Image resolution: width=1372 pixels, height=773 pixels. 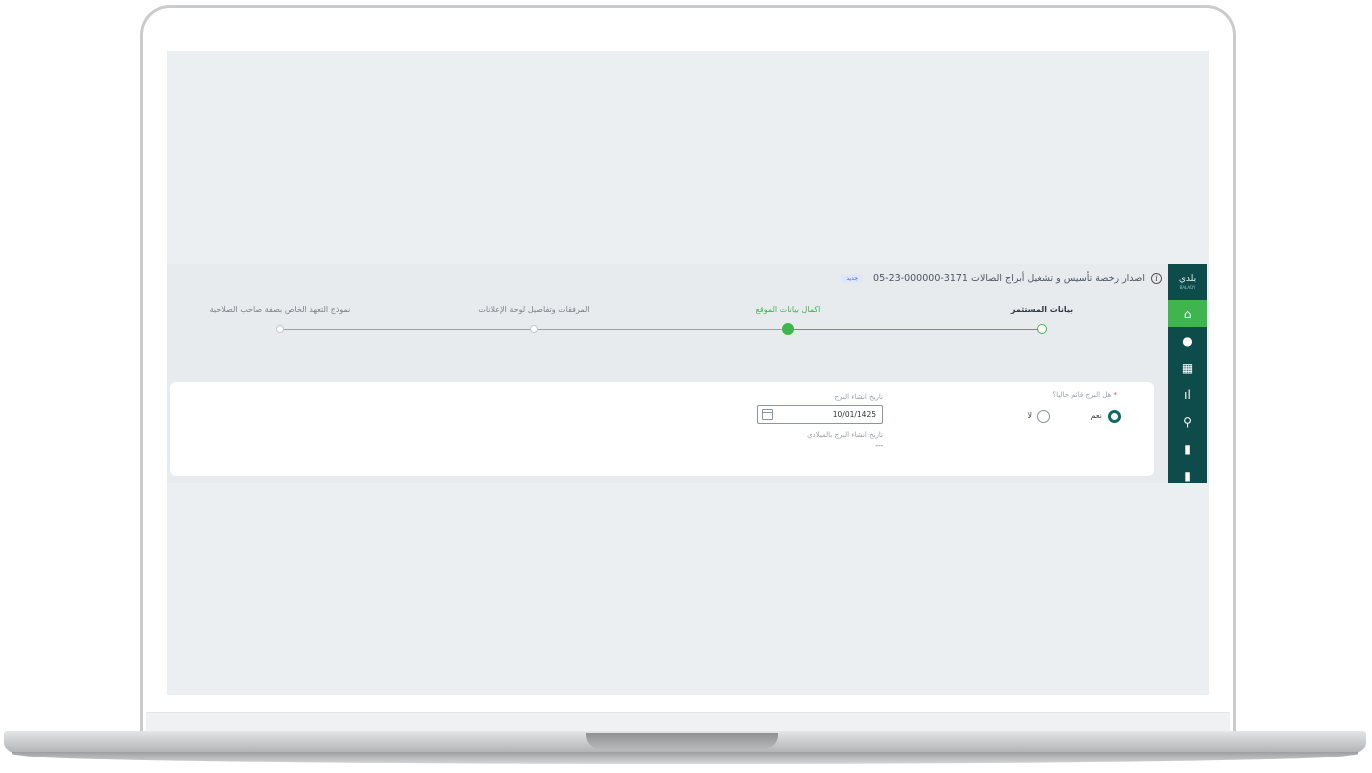 What do you see at coordinates (1114, 416) in the screenshot?
I see `radio-yes` at bounding box center [1114, 416].